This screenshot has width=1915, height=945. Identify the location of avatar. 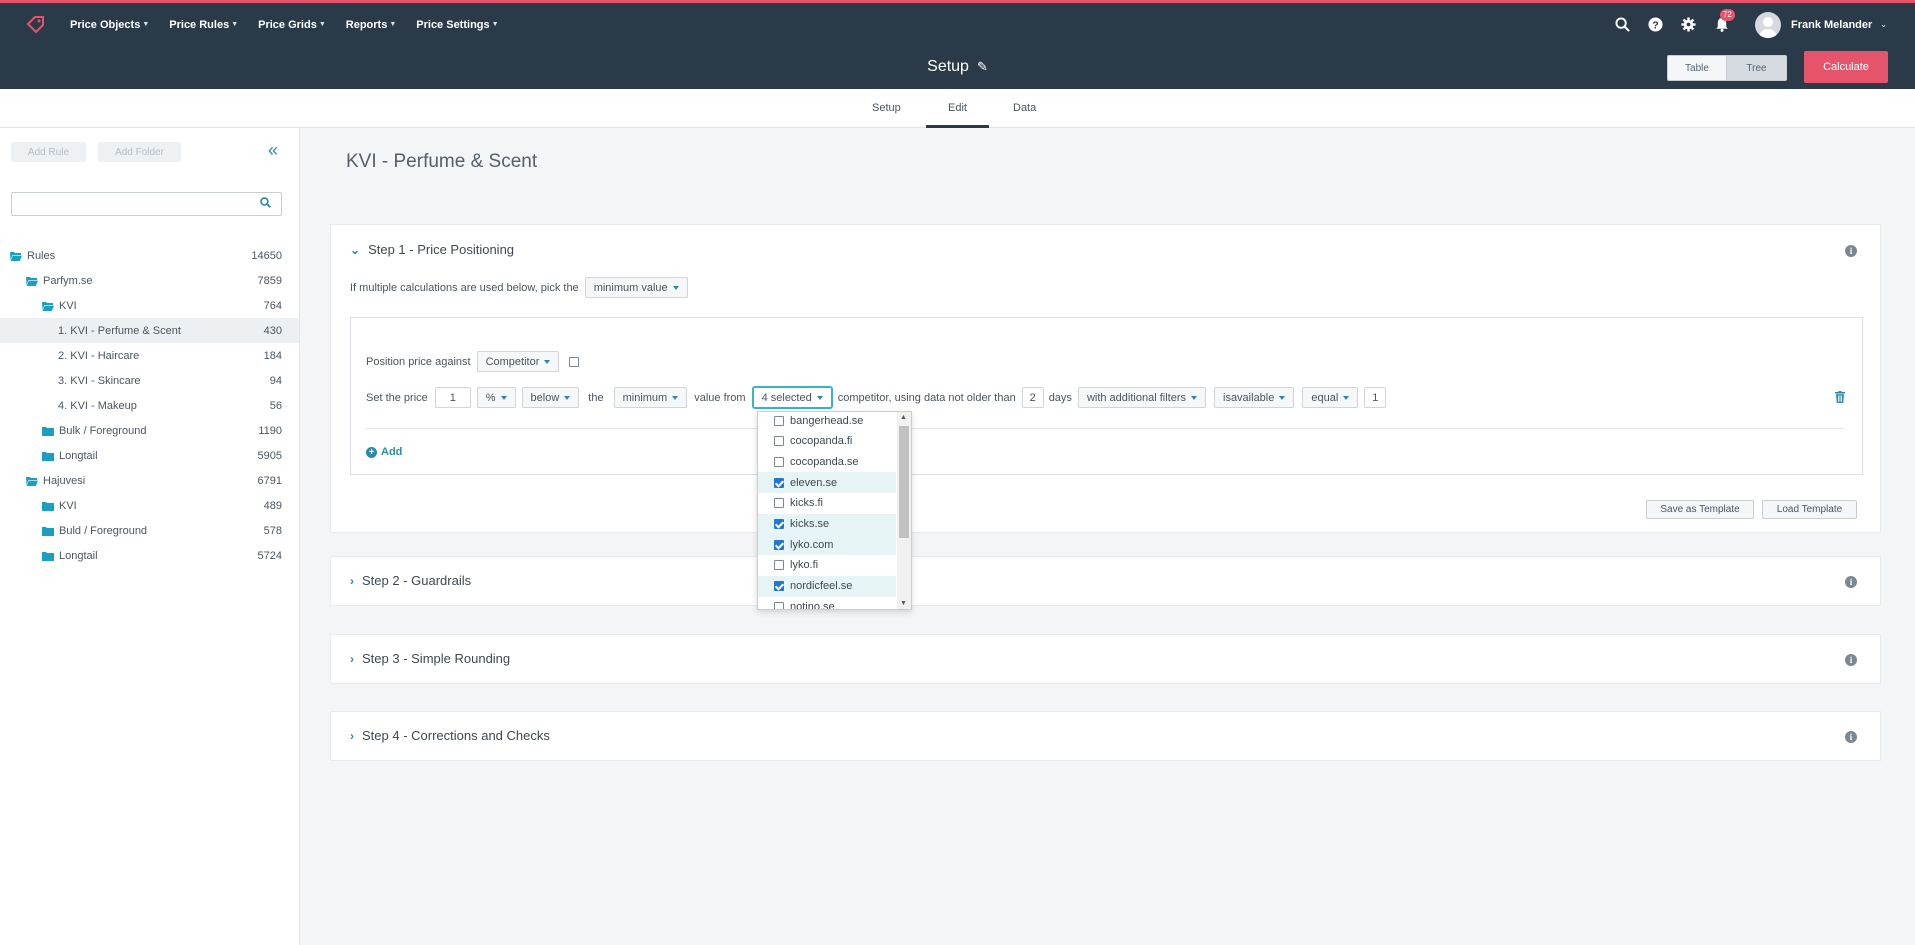
(1767, 24).